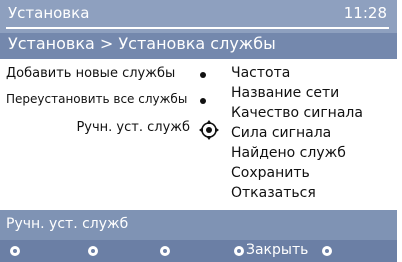 The height and width of the screenshot is (262, 402). Describe the element at coordinates (67, 224) in the screenshot. I see `status-text: Ручн. уст. служб` at that location.